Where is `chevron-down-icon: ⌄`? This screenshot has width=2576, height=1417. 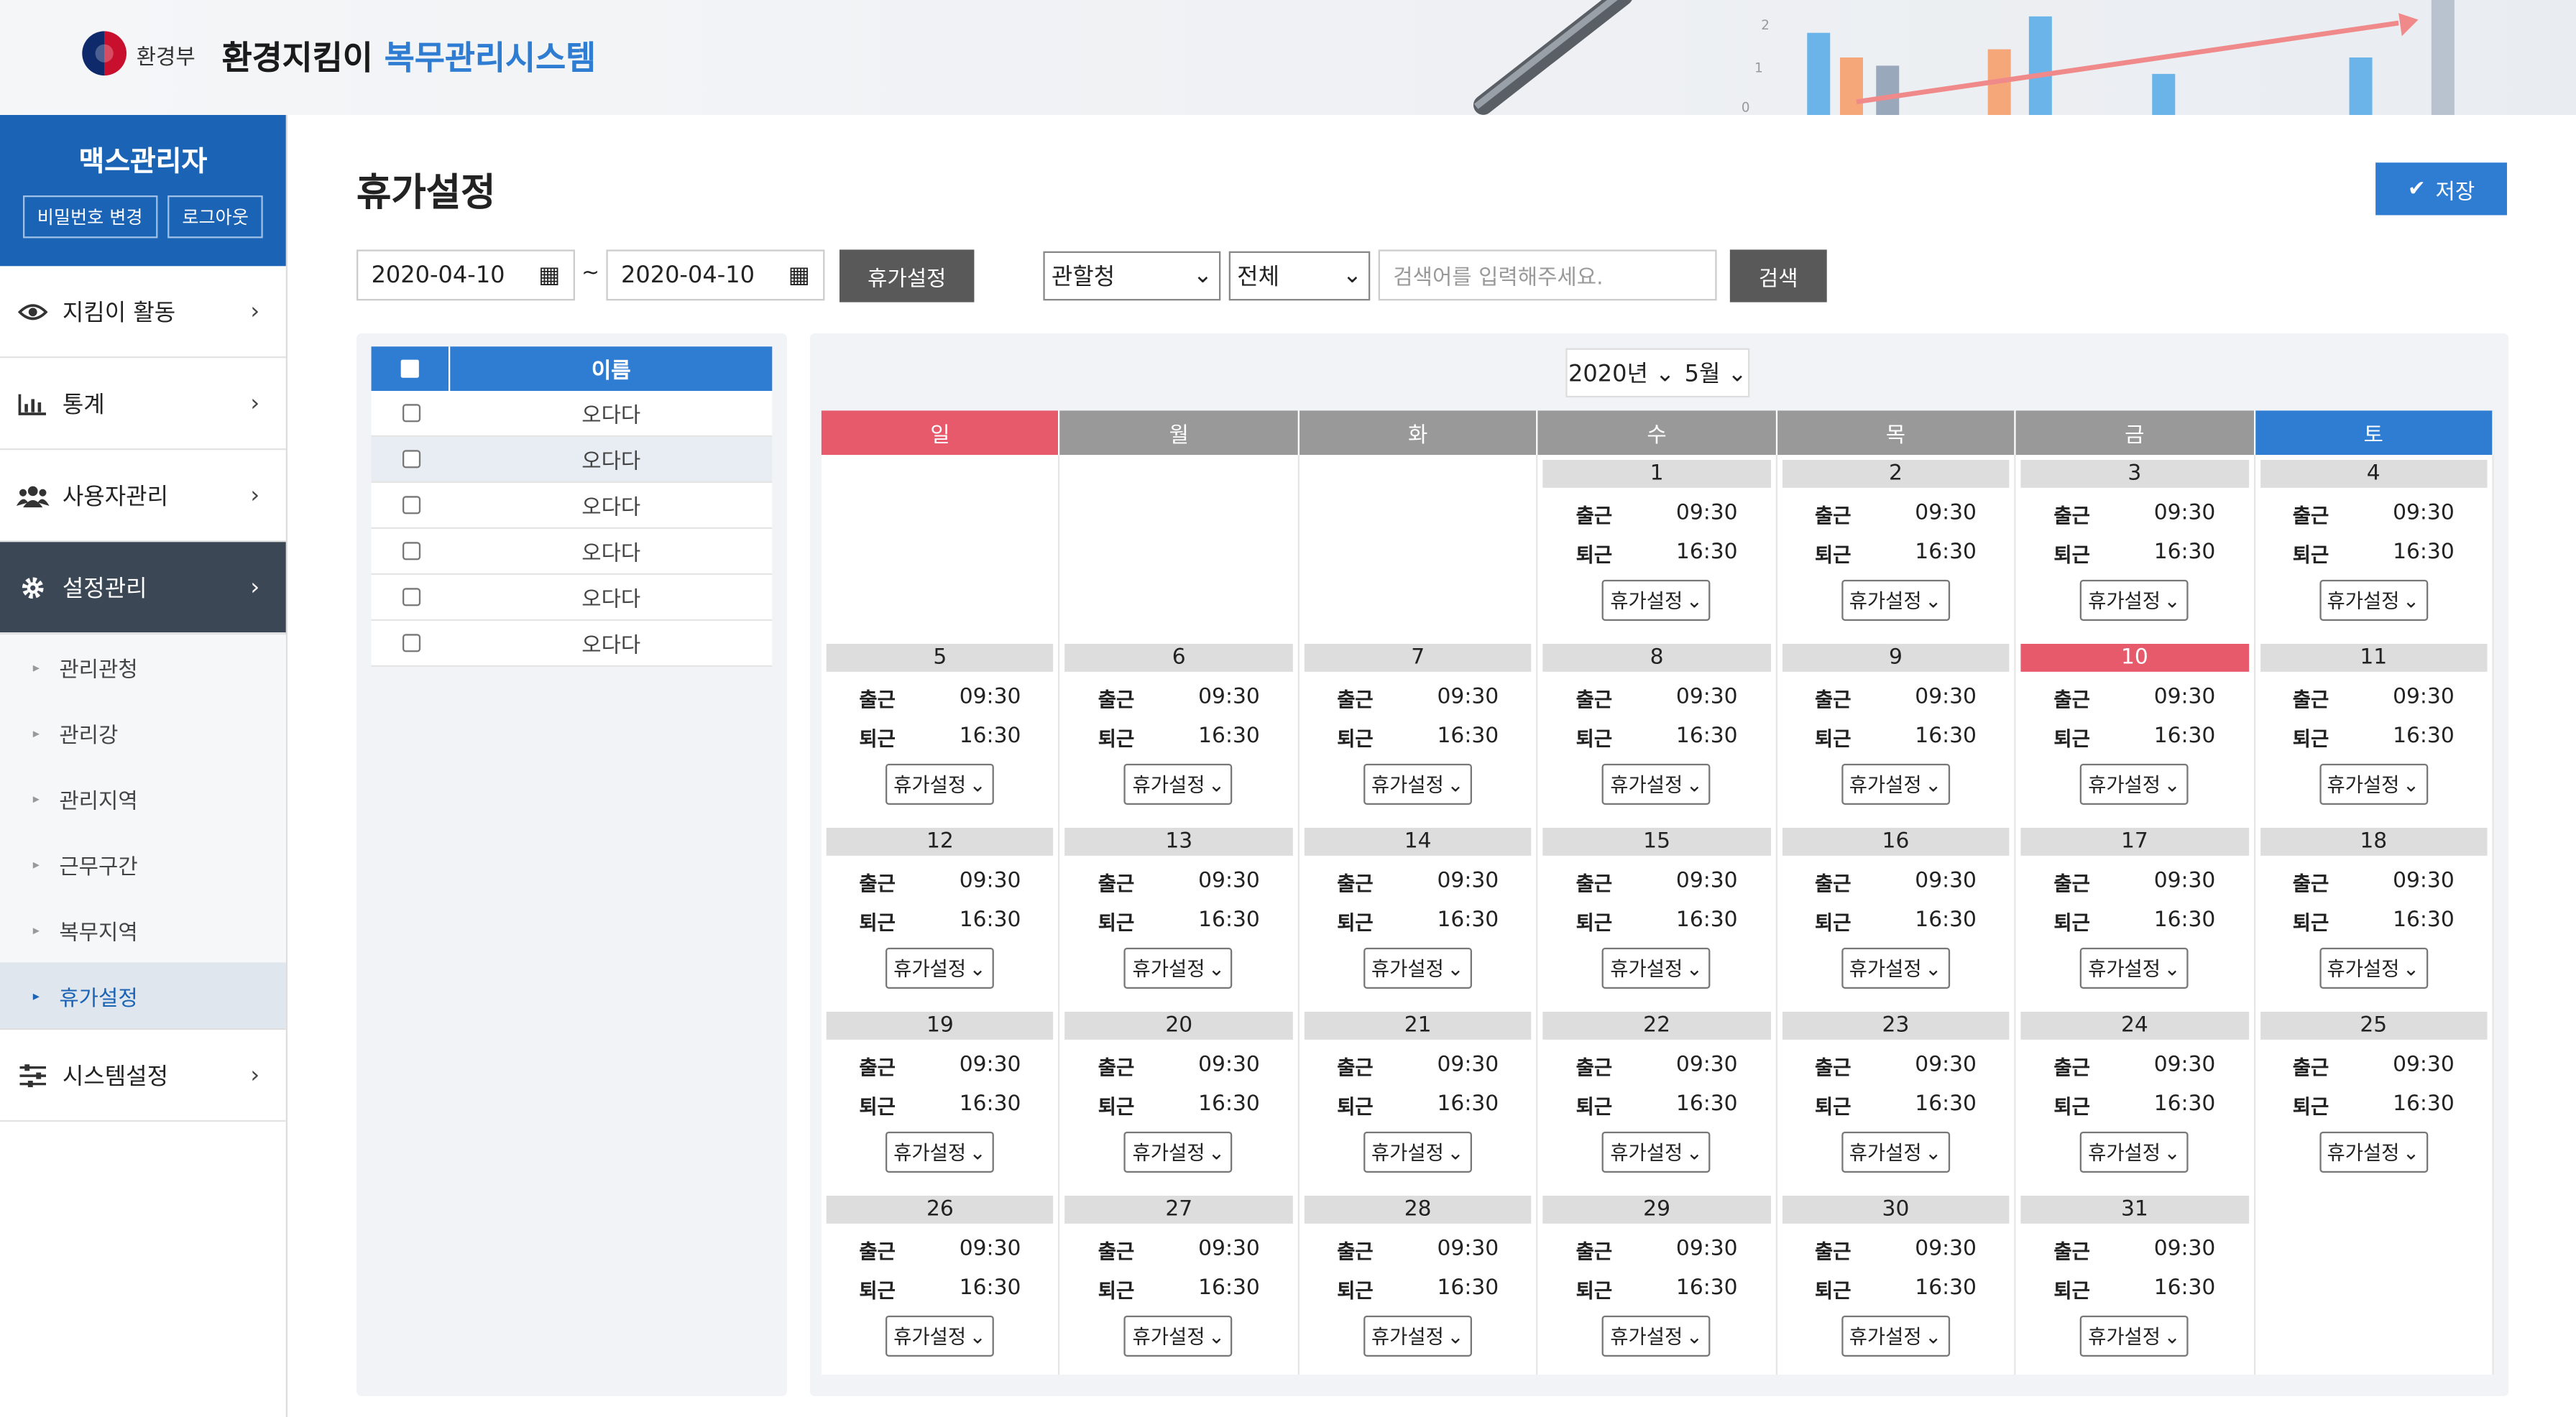 chevron-down-icon: ⌄ is located at coordinates (1694, 1152).